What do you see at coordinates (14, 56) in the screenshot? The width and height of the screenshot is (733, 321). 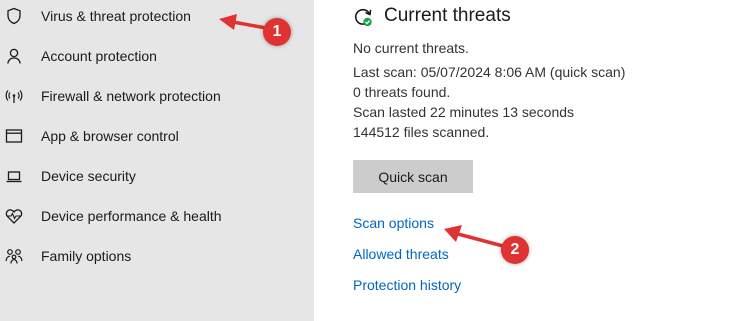 I see `person-icon` at bounding box center [14, 56].